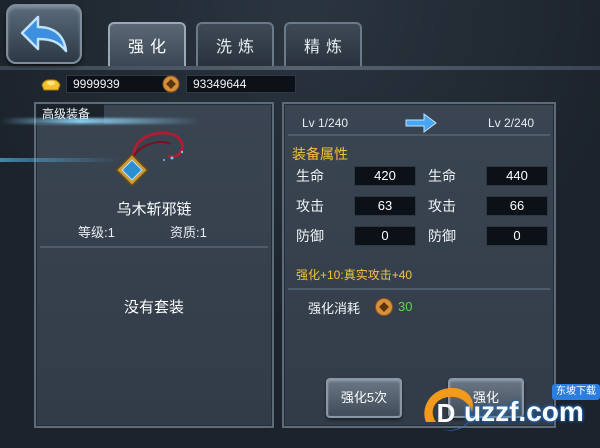 The height and width of the screenshot is (448, 600). What do you see at coordinates (310, 236) in the screenshot?
I see `attr-def-label: 防御` at bounding box center [310, 236].